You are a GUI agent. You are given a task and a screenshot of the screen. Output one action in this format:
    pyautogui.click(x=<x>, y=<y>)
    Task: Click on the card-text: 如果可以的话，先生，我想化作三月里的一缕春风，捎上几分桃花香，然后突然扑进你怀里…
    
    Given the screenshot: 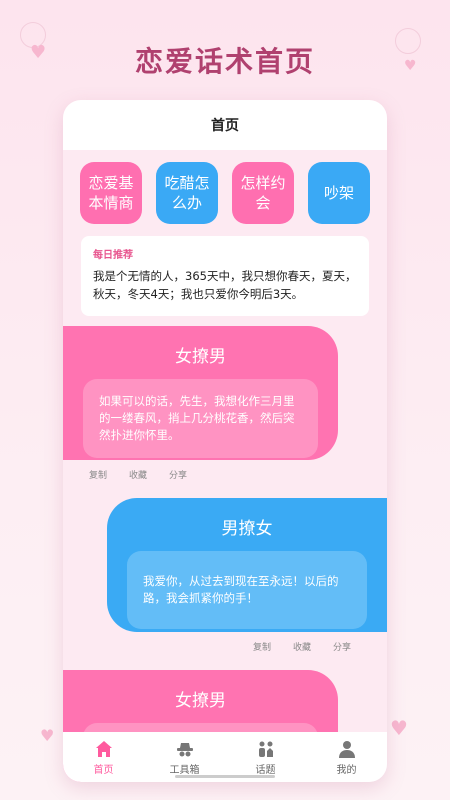 What is the action you would take?
    pyautogui.click(x=200, y=418)
    